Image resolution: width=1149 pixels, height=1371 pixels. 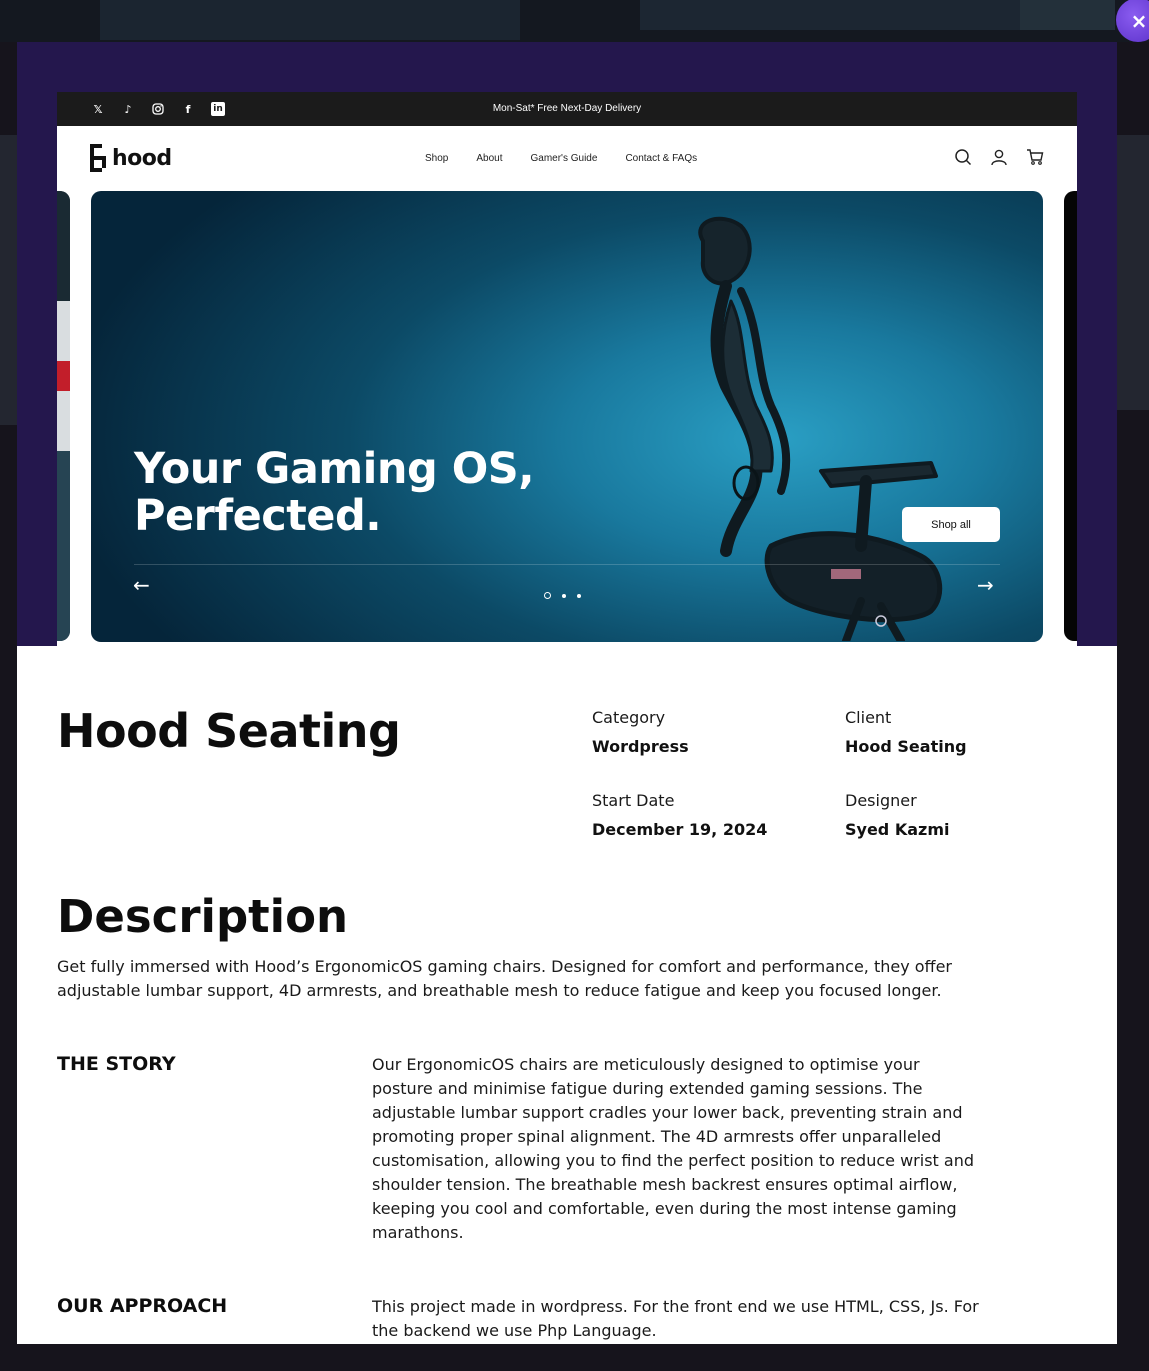 What do you see at coordinates (564, 158) in the screenshot?
I see `nav-gamers-guide: Gamer's Guide` at bounding box center [564, 158].